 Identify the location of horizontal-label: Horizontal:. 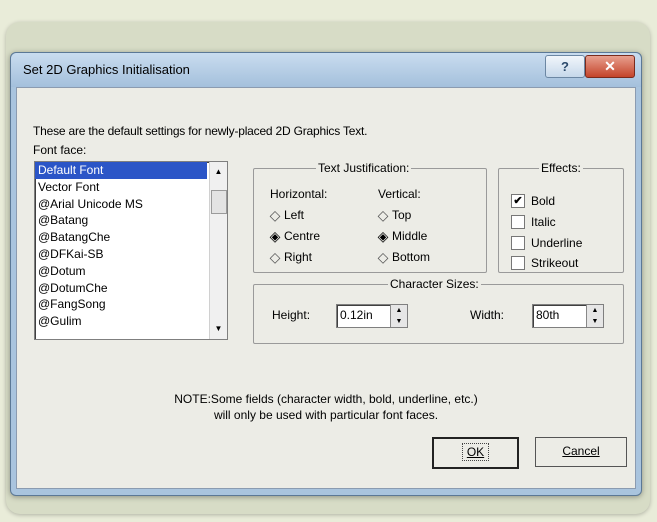
(299, 194).